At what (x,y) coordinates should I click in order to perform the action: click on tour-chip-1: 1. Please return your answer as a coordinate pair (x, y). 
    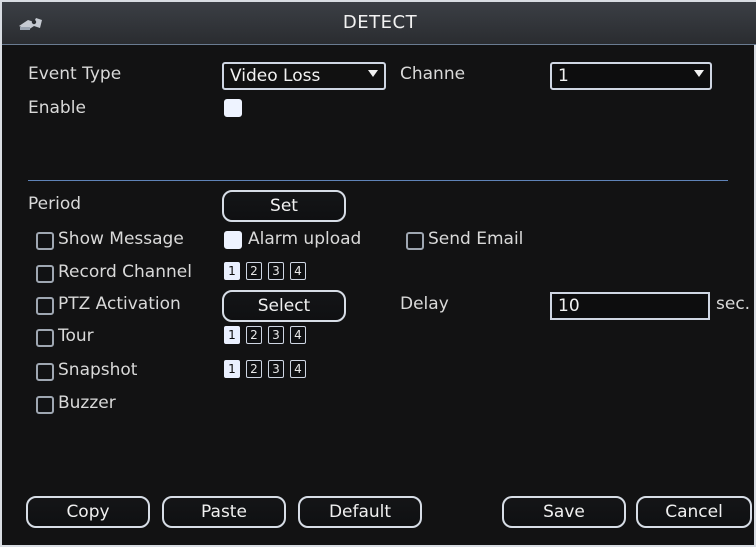
    Looking at the image, I should click on (232, 335).